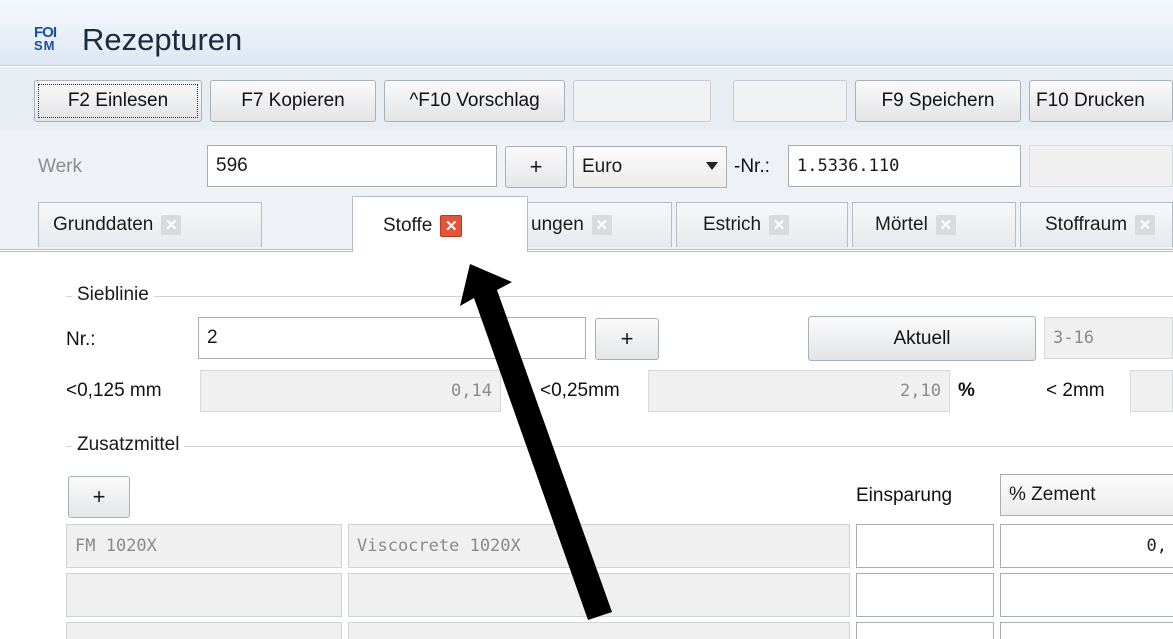 This screenshot has width=1173, height=639. I want to click on zusatzmittel-group, so click(619, 446).